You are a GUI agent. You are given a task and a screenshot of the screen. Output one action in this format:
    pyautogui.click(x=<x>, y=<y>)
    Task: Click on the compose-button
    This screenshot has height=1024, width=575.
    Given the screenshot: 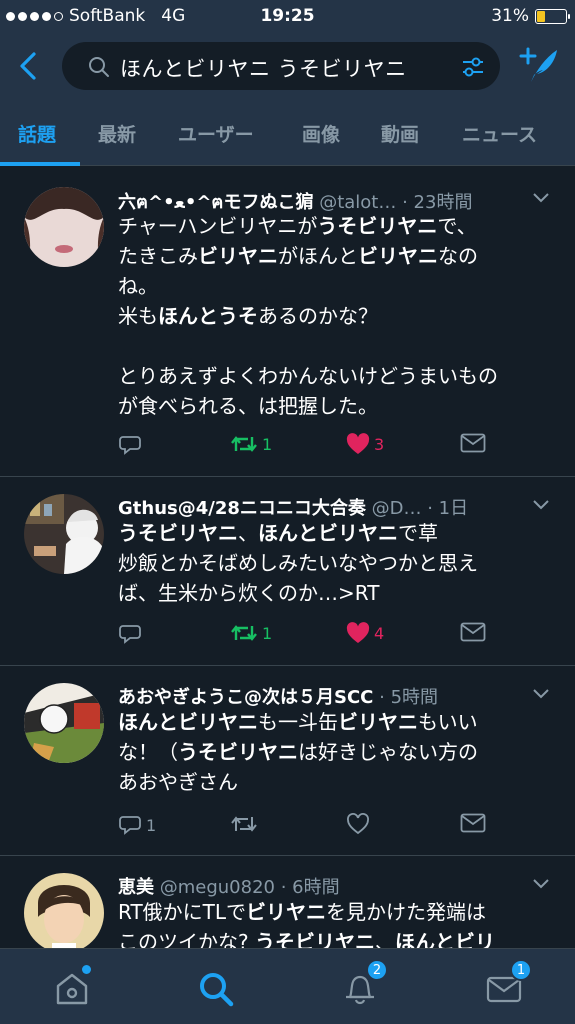 What is the action you would take?
    pyautogui.click(x=540, y=67)
    